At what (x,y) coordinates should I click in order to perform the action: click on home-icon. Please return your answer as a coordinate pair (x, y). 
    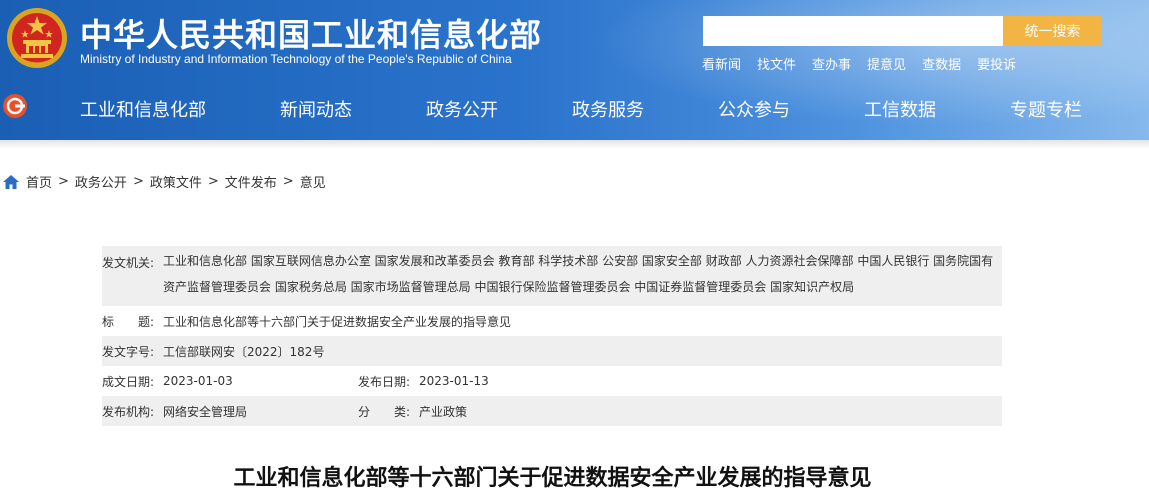
    Looking at the image, I should click on (11, 181).